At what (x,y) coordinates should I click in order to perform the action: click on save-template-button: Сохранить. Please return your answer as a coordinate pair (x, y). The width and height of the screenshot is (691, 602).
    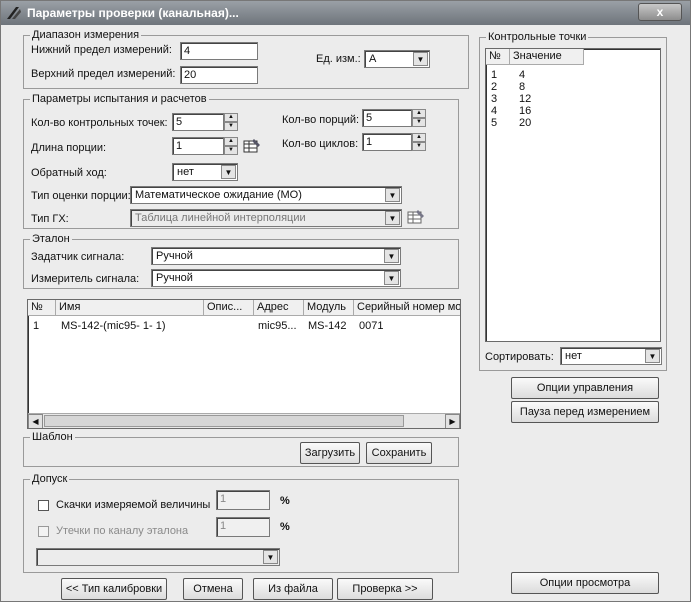
    Looking at the image, I should click on (399, 453).